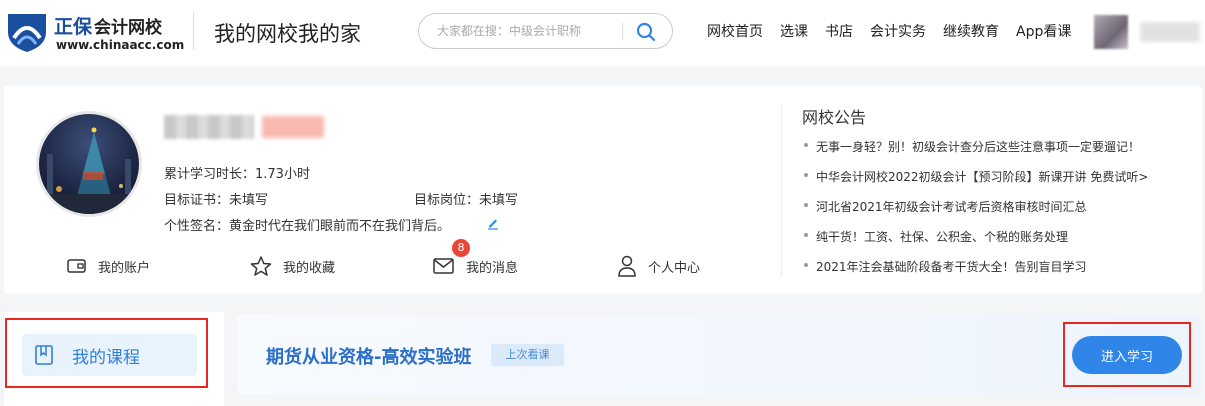 This screenshot has height=406, width=1205. Describe the element at coordinates (466, 200) in the screenshot. I see `target-position: 目标岗位：未填写` at that location.